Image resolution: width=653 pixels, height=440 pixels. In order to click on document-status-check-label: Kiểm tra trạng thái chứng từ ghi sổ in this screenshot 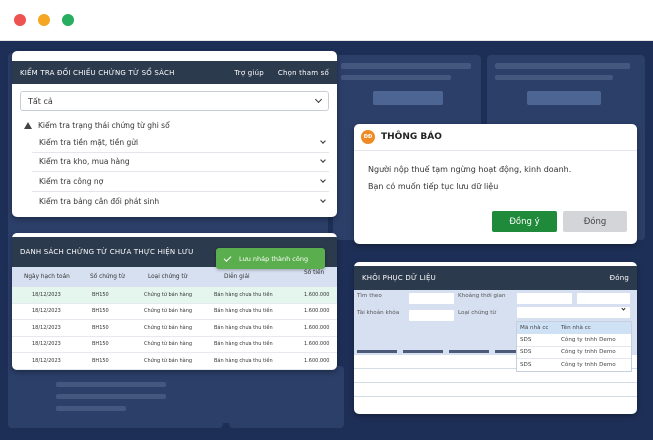, I will do `click(104, 125)`.